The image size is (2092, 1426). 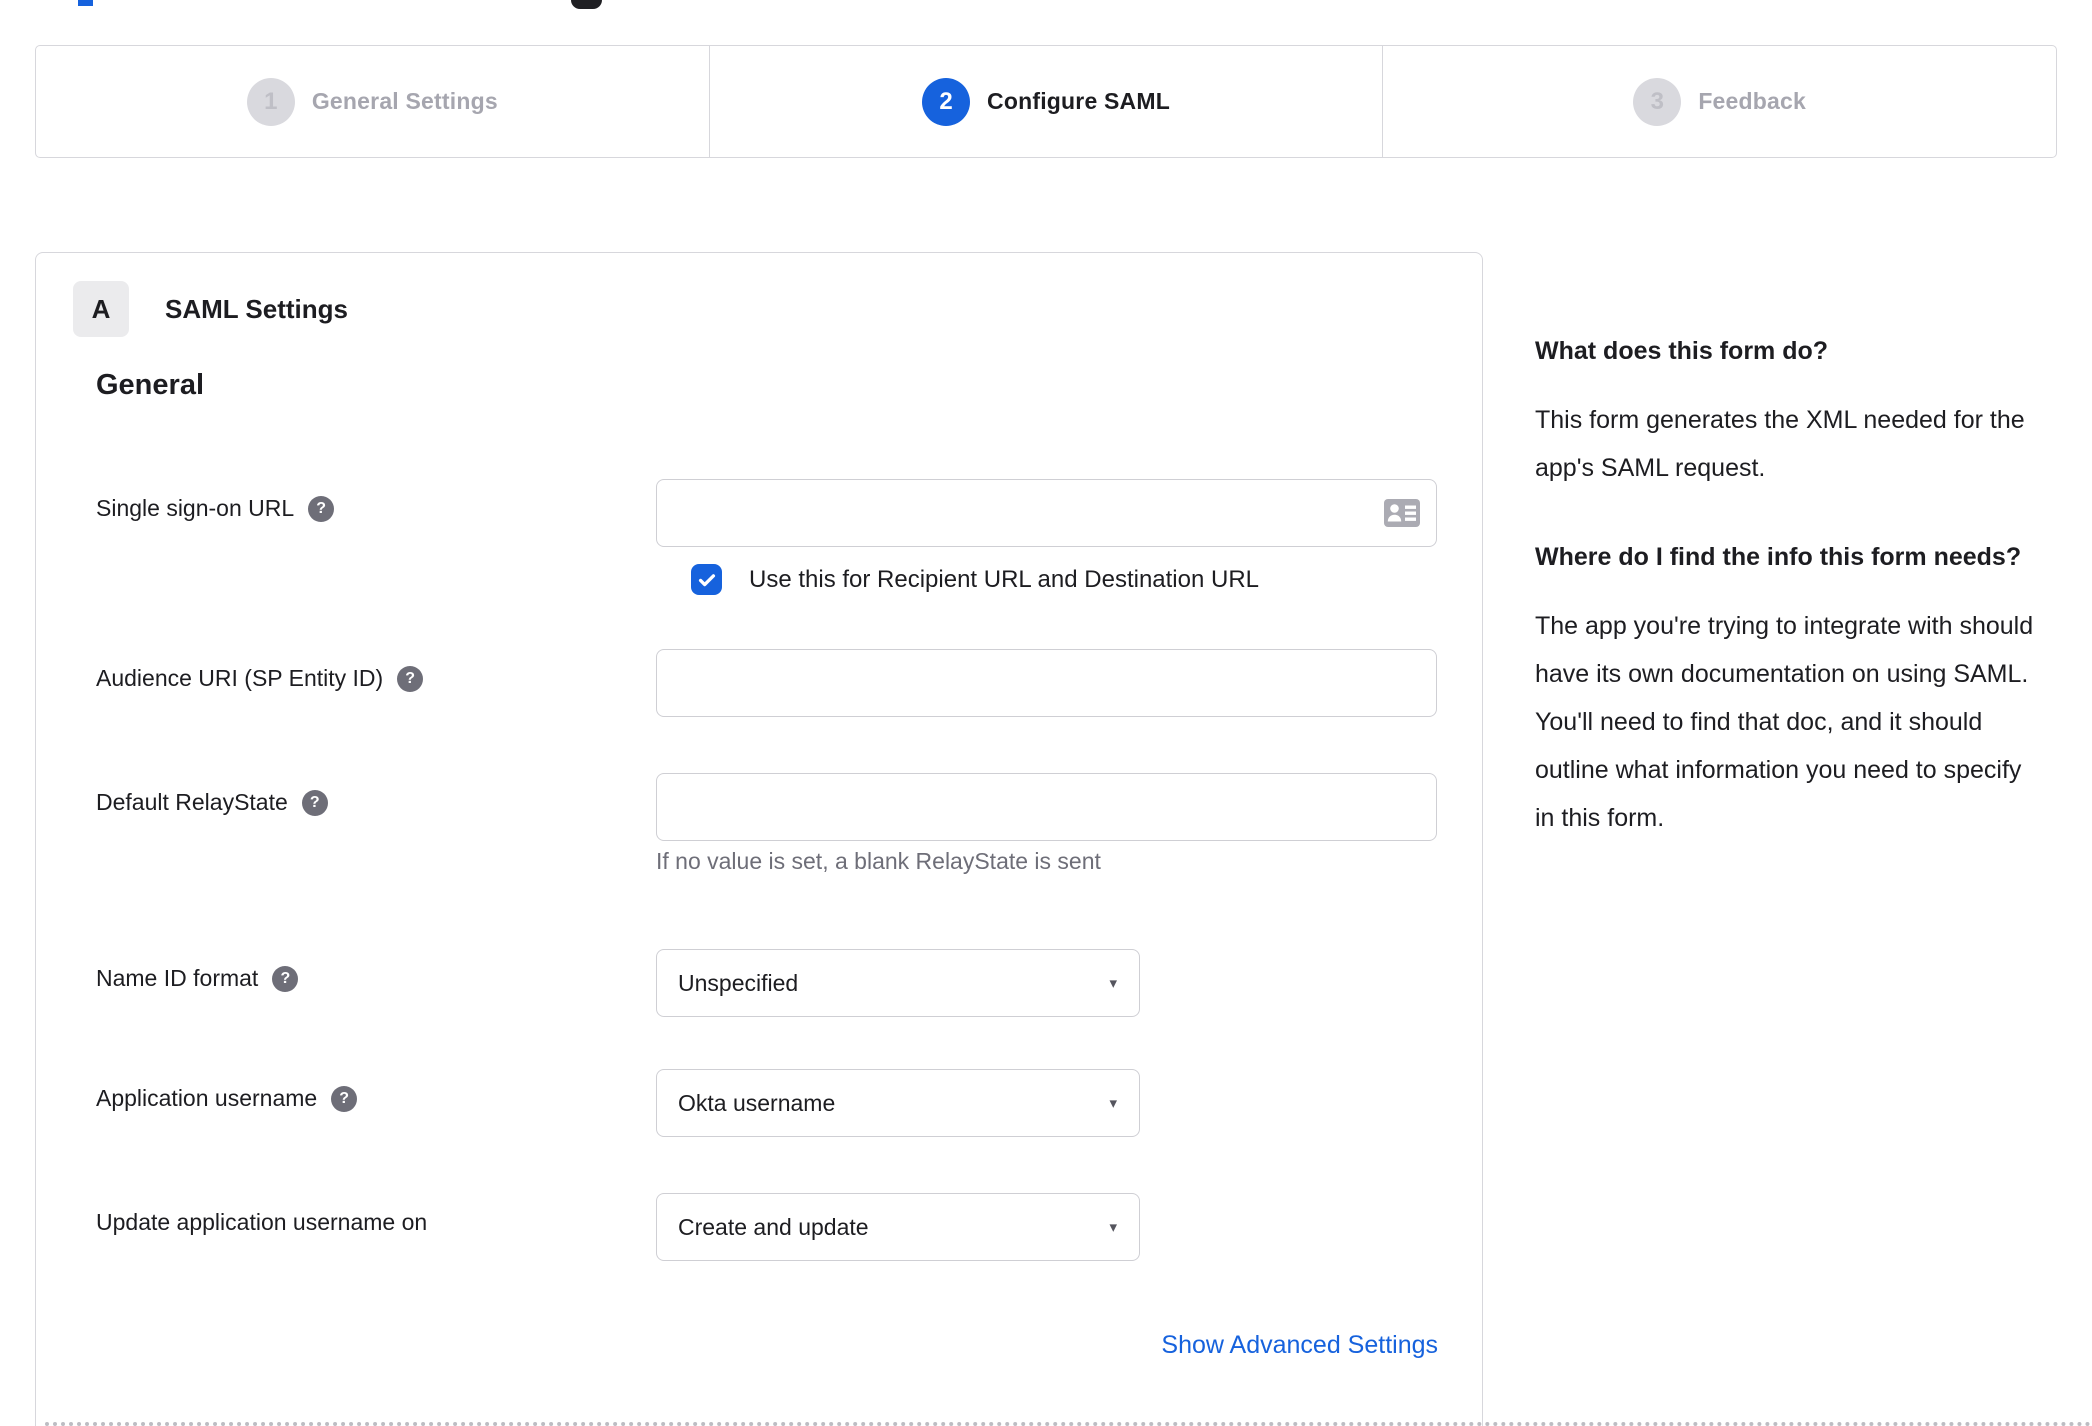 I want to click on step-feedback: 3 Feedback, so click(x=1719, y=101).